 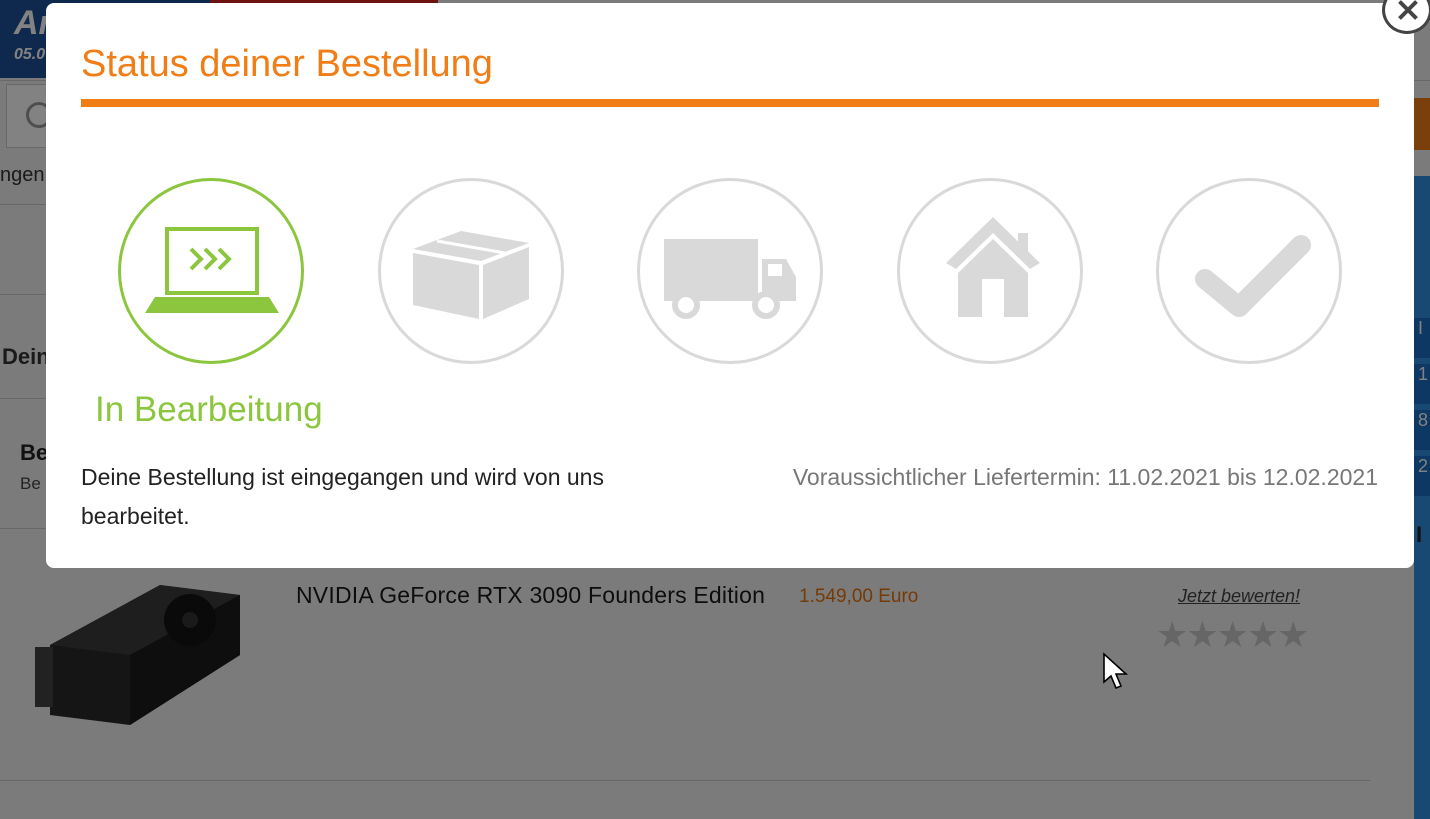 I want to click on mouse-cursor-icon, so click(x=1116, y=671).